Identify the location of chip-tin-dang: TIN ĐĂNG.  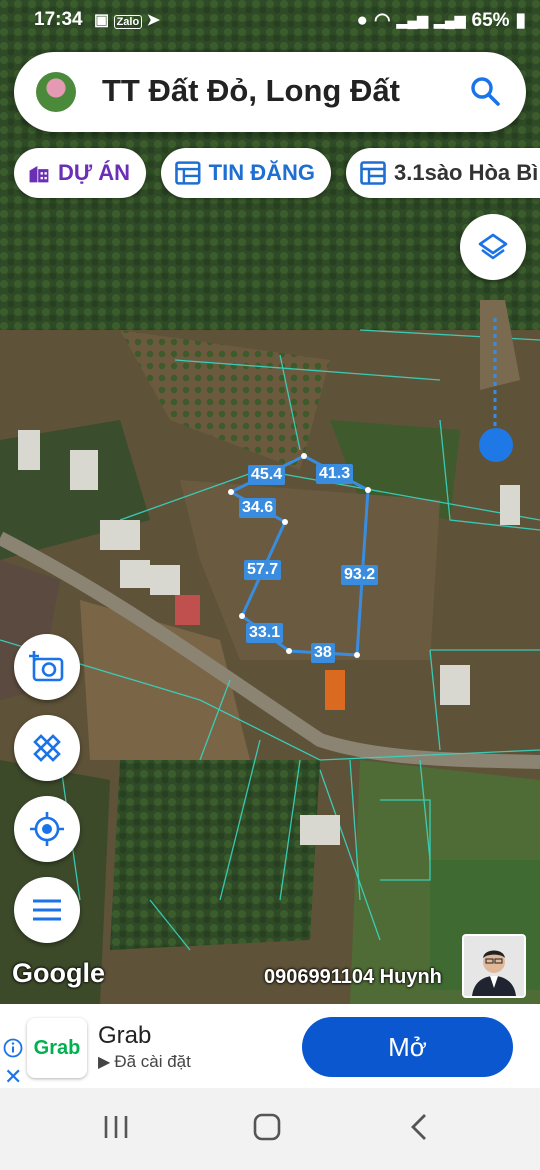
(246, 173).